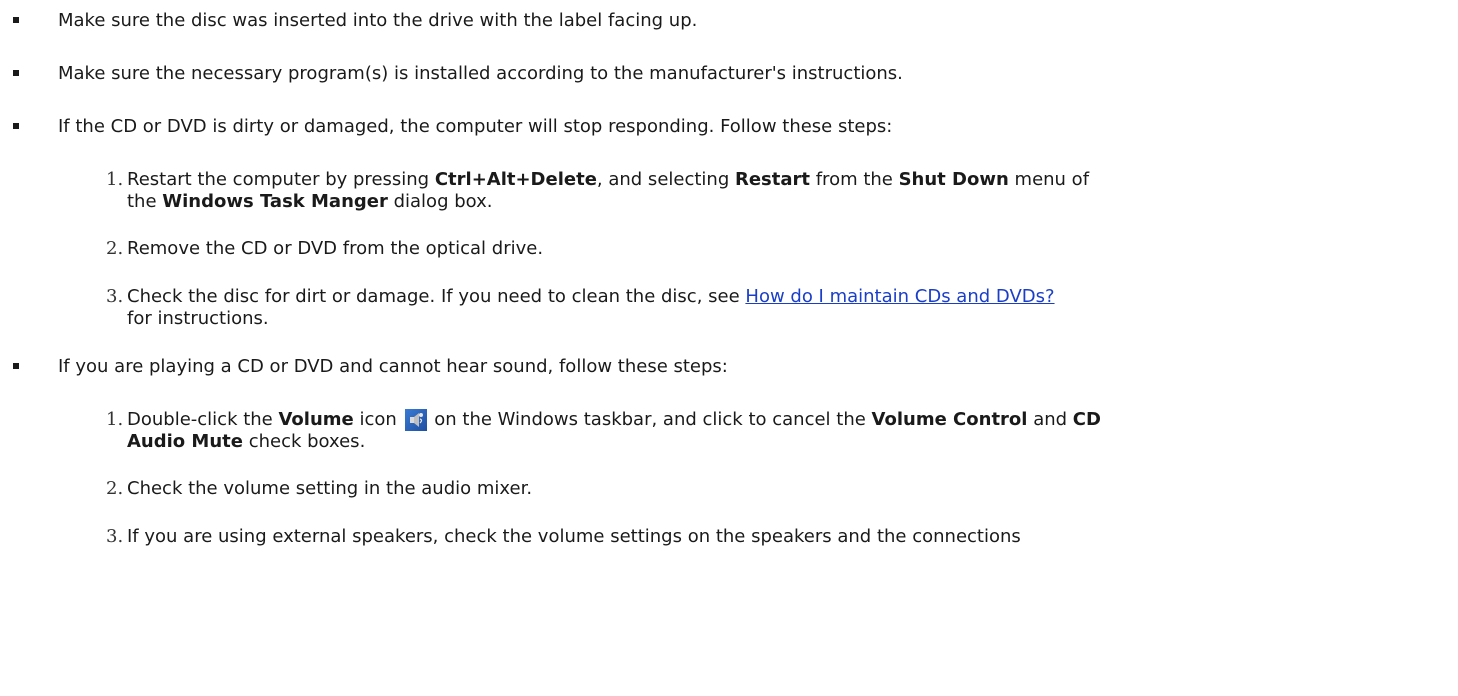 Image resolution: width=1458 pixels, height=696 pixels. I want to click on step-text: Audio Mute check boxes., so click(246, 442).